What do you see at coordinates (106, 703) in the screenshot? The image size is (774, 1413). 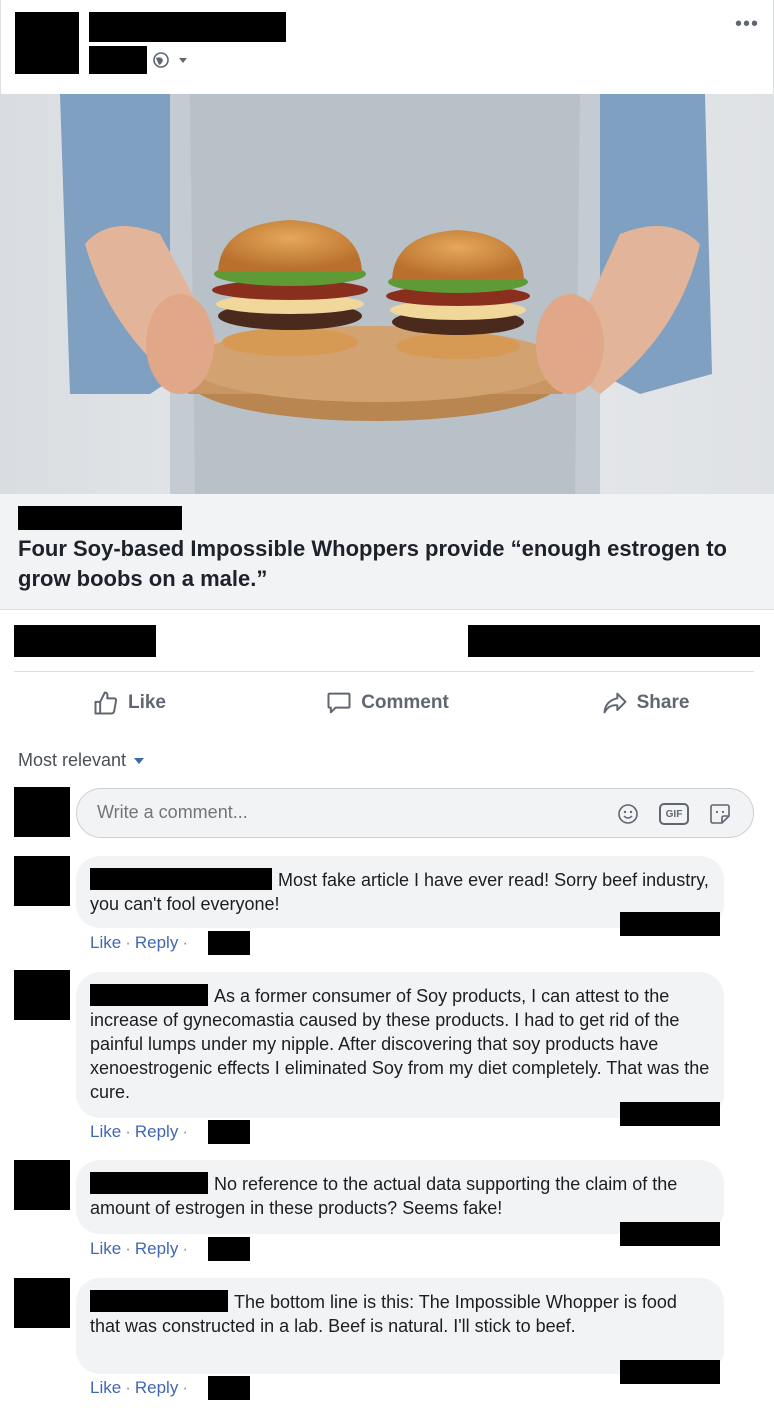 I see `like-icon` at bounding box center [106, 703].